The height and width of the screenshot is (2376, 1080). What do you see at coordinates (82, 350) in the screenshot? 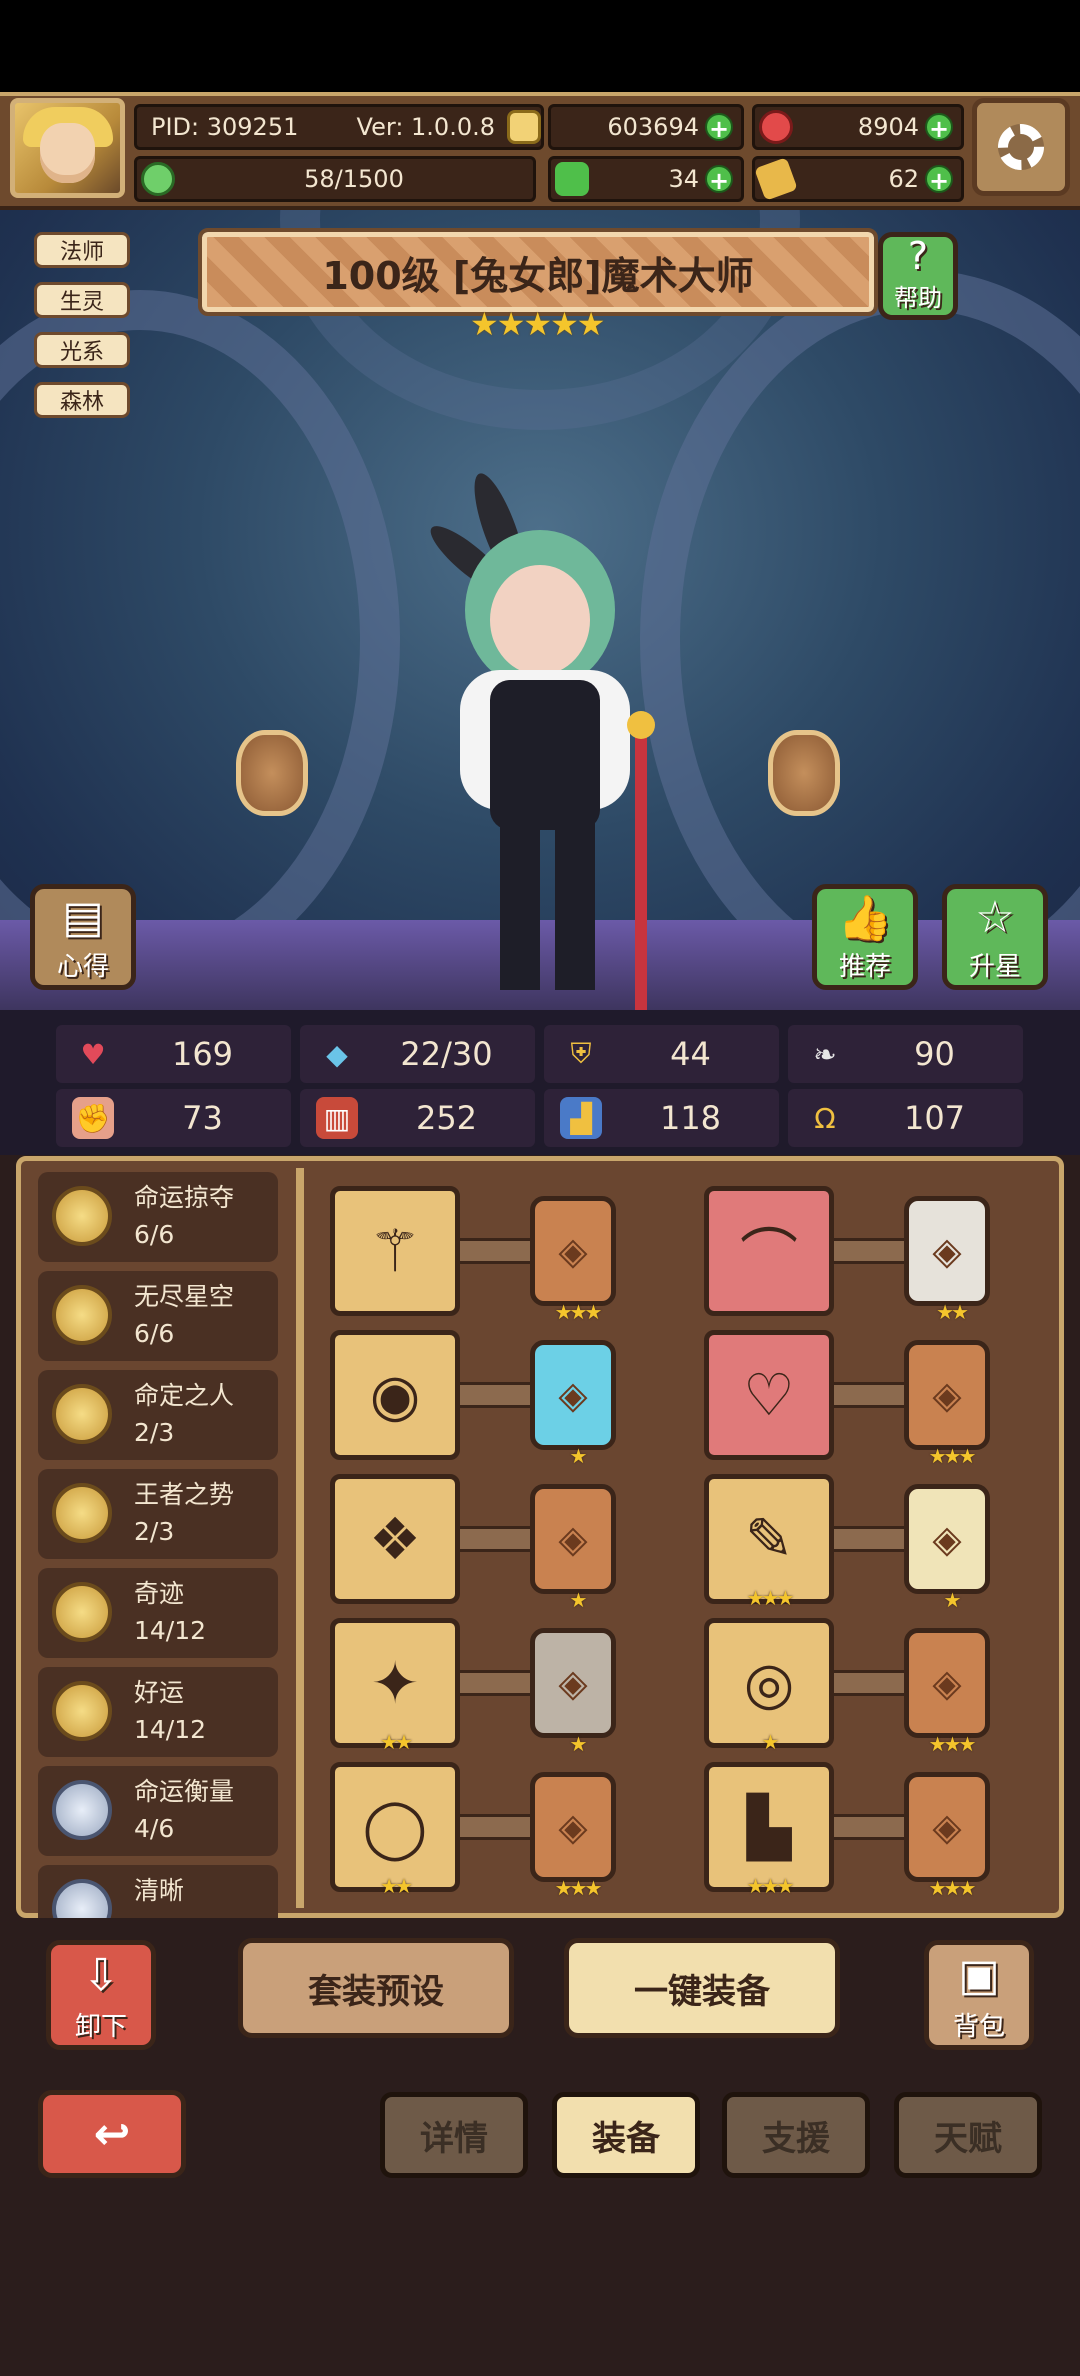
I see `element-tag: 光系` at bounding box center [82, 350].